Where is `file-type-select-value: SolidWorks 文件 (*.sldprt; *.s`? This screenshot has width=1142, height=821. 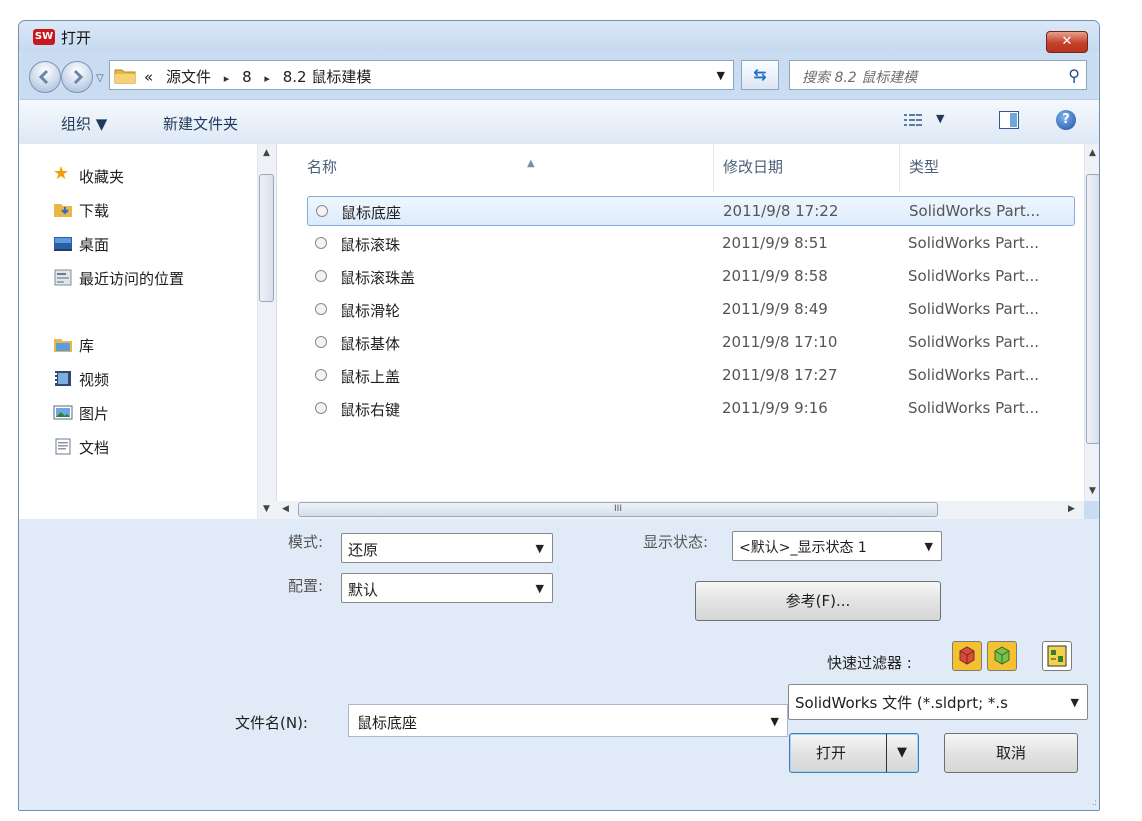
file-type-select-value: SolidWorks 文件 (*.sldprt; *.s is located at coordinates (901, 703).